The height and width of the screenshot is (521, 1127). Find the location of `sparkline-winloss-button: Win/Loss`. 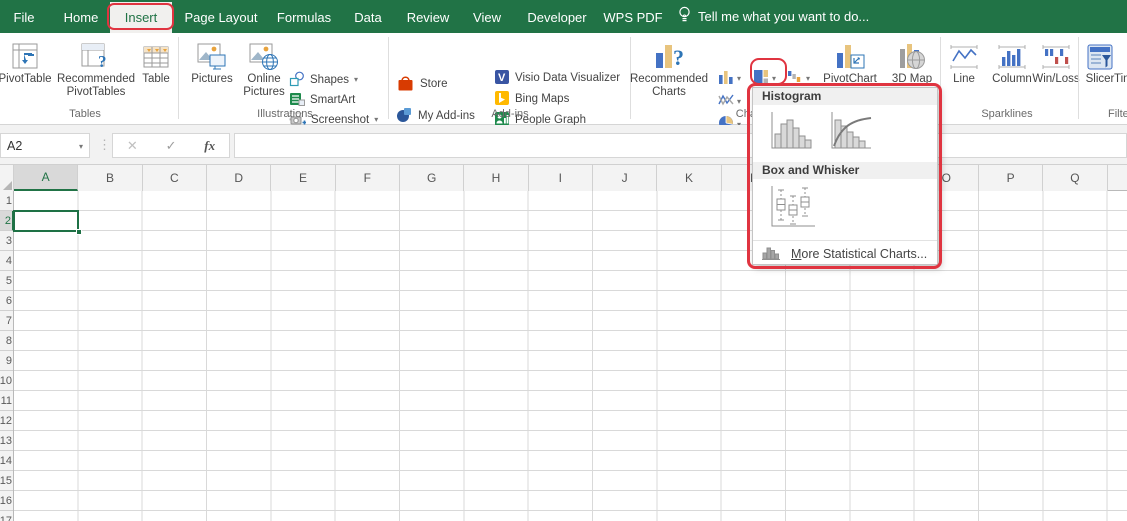

sparkline-winloss-button: Win/Loss is located at coordinates (1056, 60).